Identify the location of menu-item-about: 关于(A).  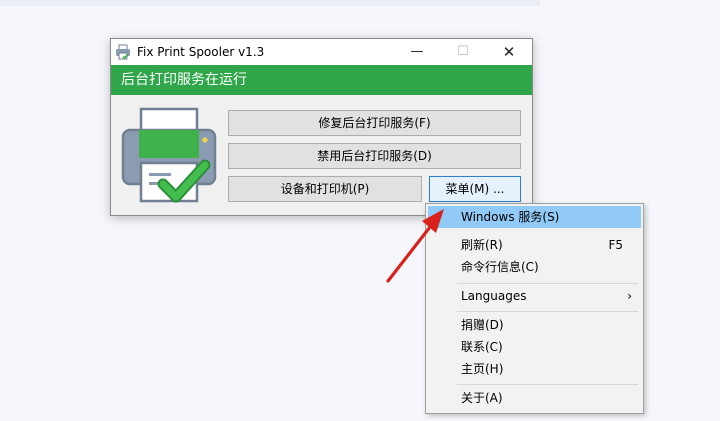
(534, 398).